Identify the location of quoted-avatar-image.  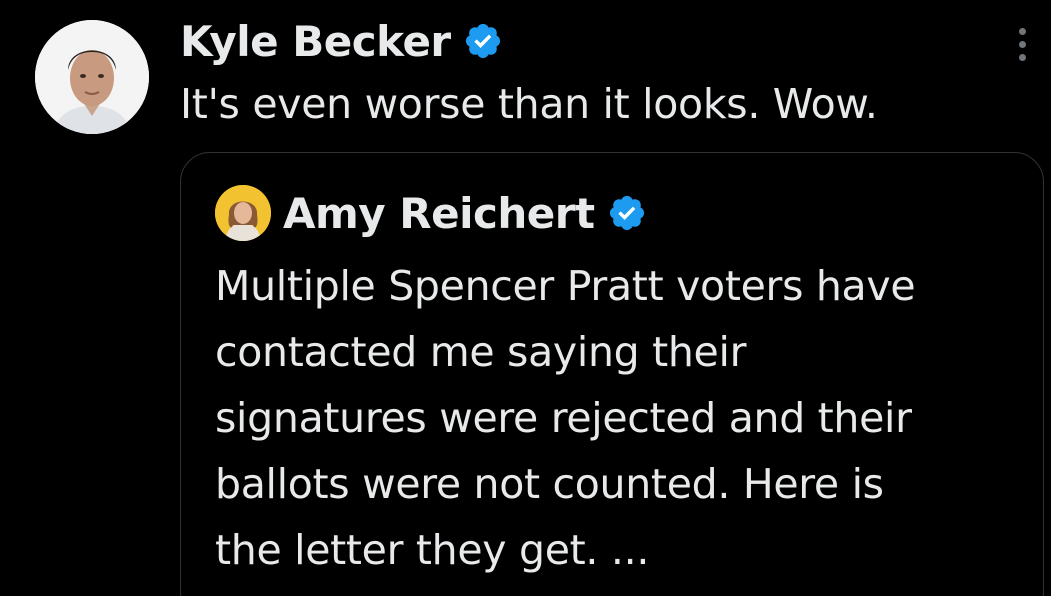
(243, 213).